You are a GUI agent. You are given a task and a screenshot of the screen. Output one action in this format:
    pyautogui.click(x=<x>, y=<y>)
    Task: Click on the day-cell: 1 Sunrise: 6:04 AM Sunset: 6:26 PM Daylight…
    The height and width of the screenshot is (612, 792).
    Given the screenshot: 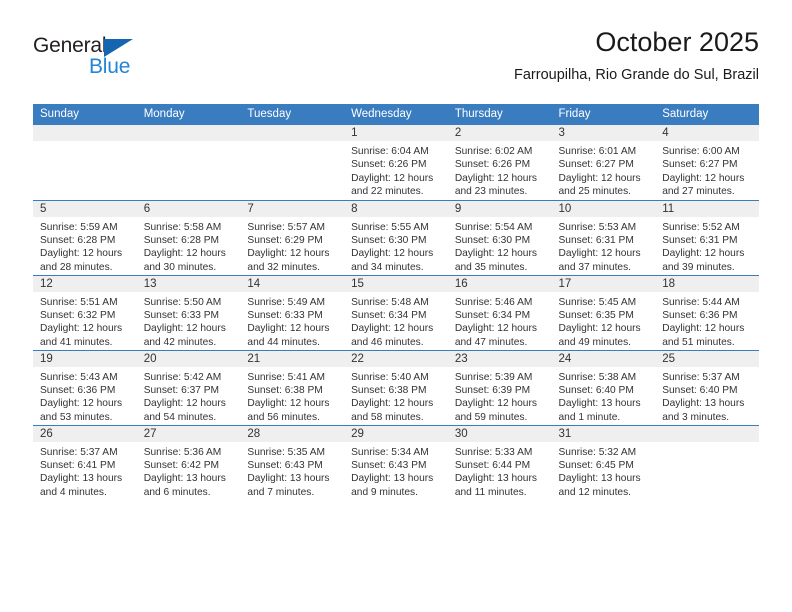 What is the action you would take?
    pyautogui.click(x=396, y=162)
    